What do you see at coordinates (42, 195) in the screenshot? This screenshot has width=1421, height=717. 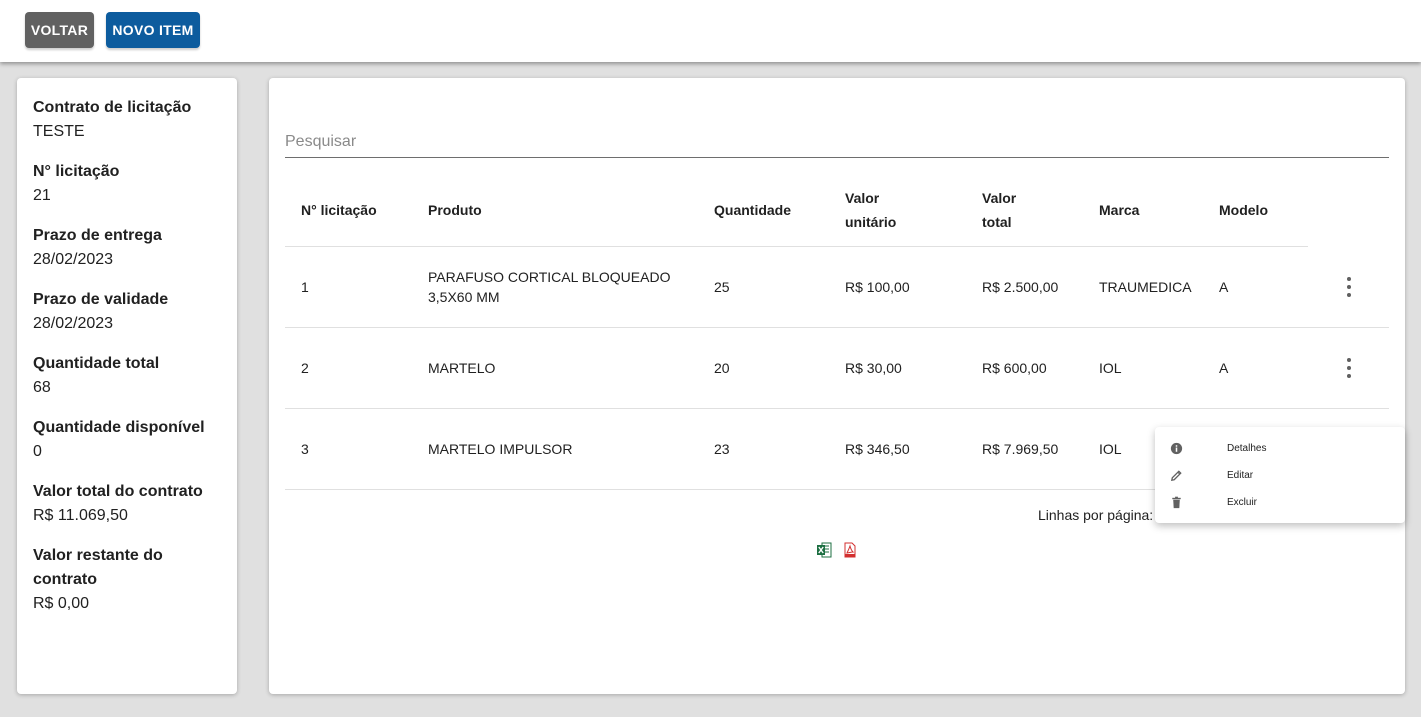 I see `summary-value: 21` at bounding box center [42, 195].